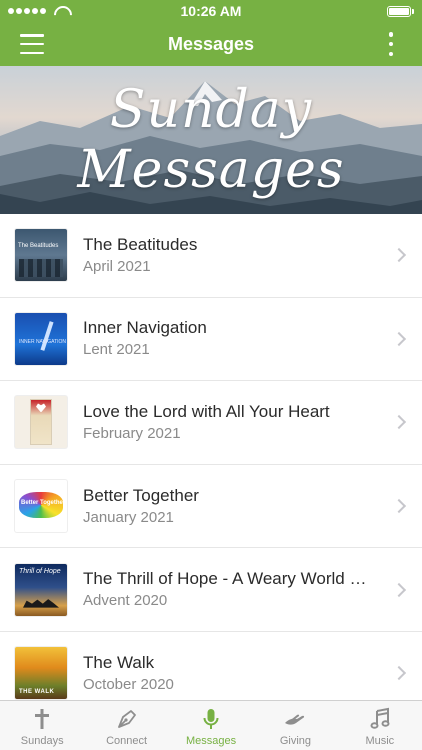  Describe the element at coordinates (400, 11) in the screenshot. I see `battery-icon` at that location.